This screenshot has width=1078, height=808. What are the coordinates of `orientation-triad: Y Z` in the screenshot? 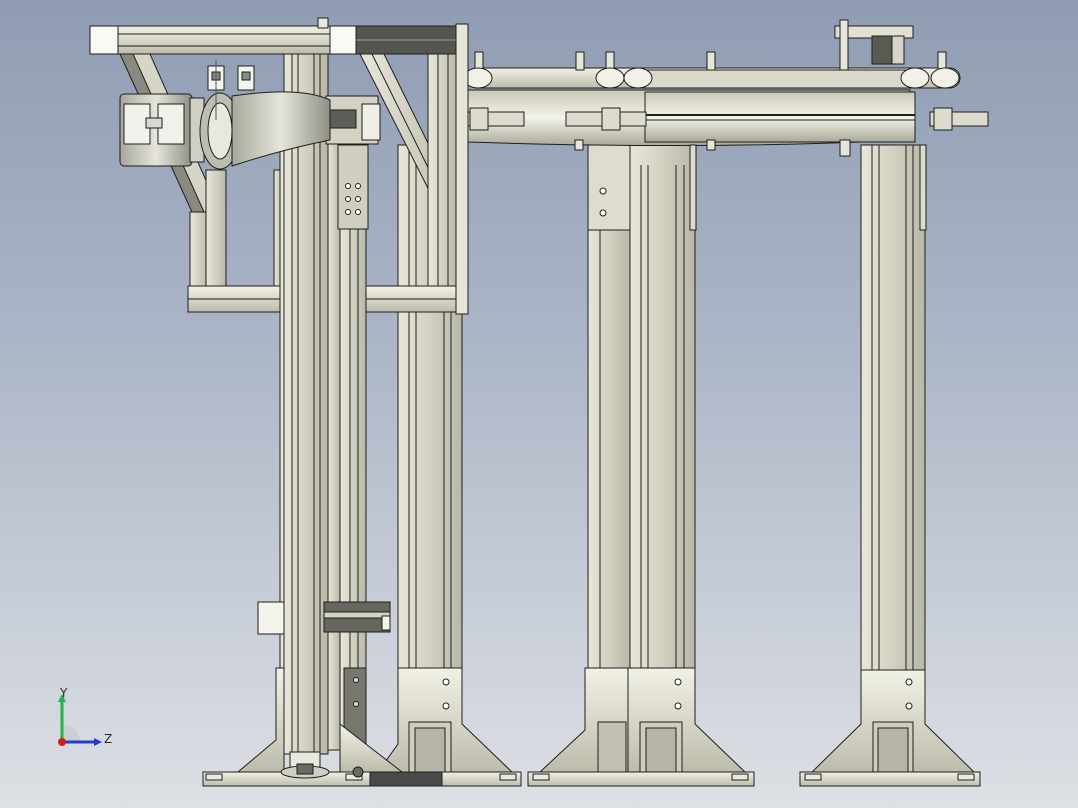 It's located at (87, 721).